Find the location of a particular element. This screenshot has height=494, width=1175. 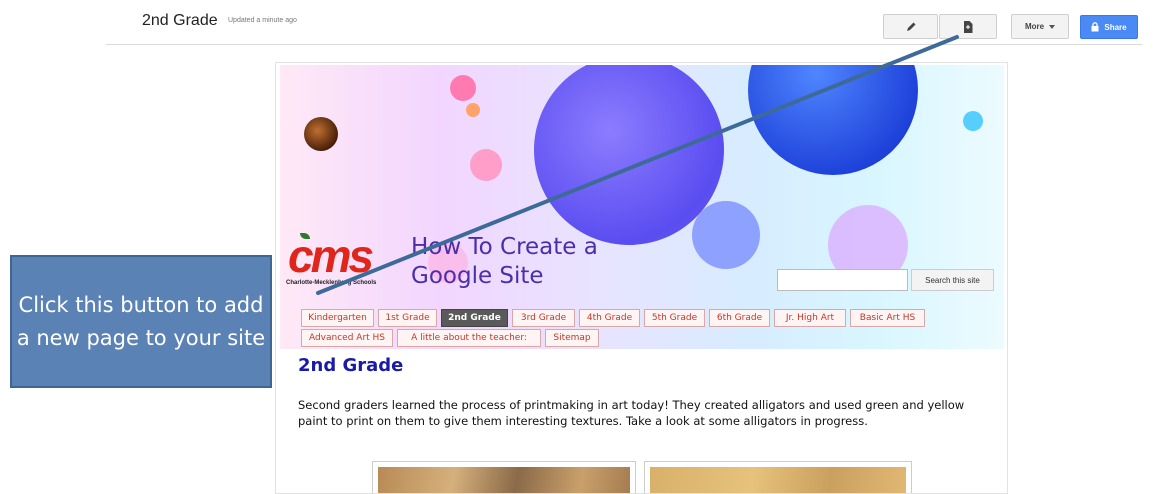

tab-6th-grade: 6th Grade is located at coordinates (739, 318).